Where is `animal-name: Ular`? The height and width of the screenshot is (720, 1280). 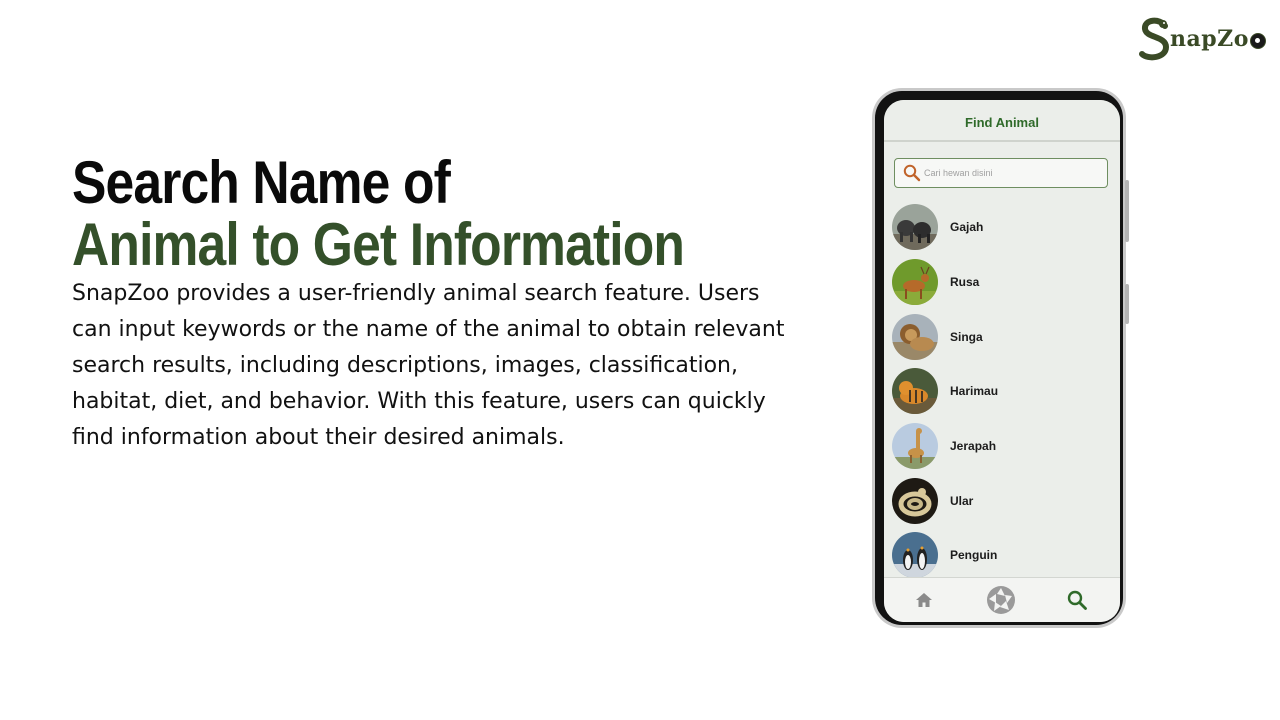
animal-name: Ular is located at coordinates (962, 500).